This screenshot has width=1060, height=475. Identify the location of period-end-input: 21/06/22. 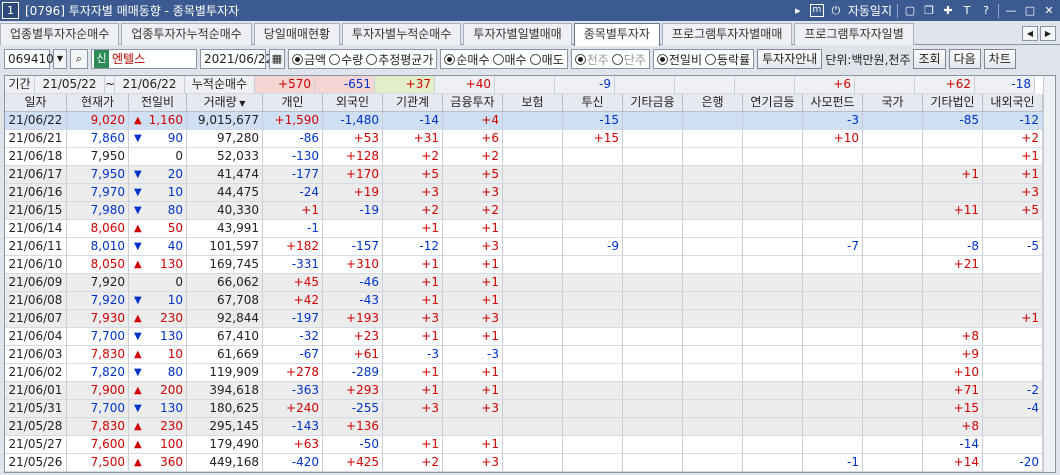
(150, 85).